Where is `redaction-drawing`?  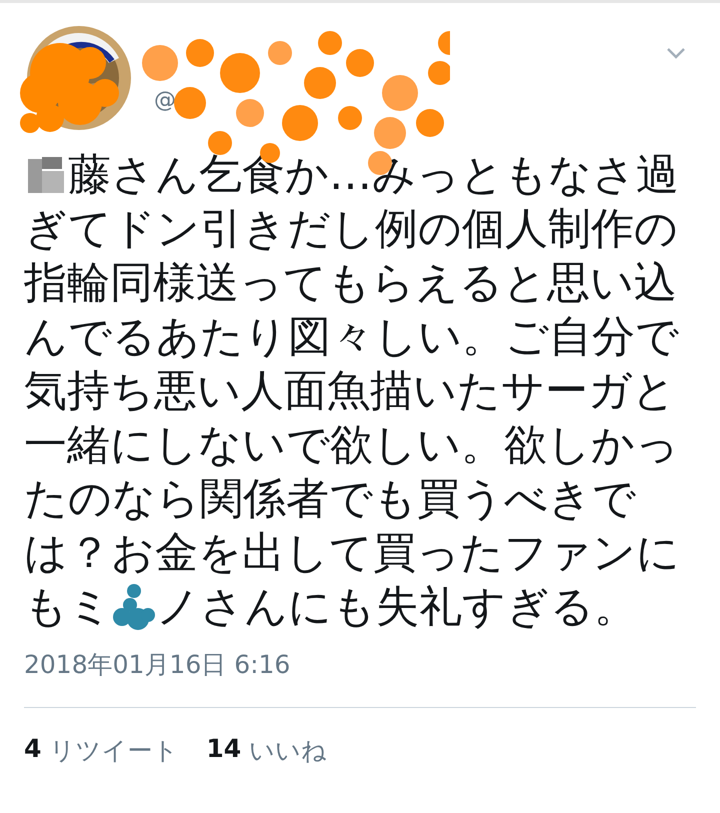
redaction-drawing is located at coordinates (134, 607).